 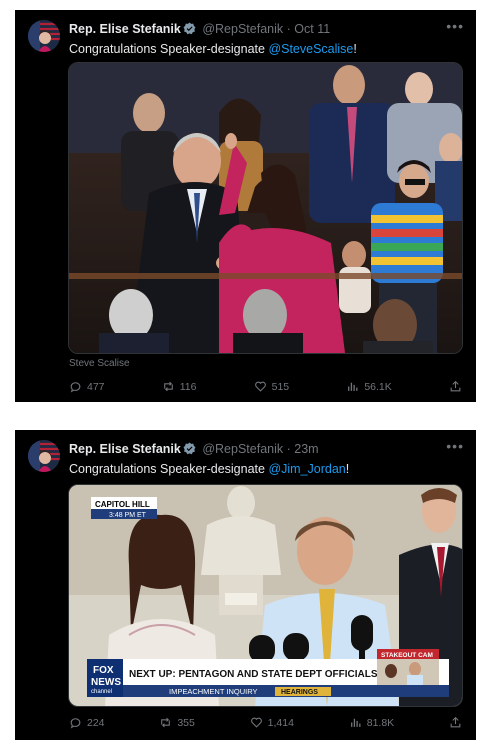 I want to click on views-button: 56.1K, so click(x=369, y=386).